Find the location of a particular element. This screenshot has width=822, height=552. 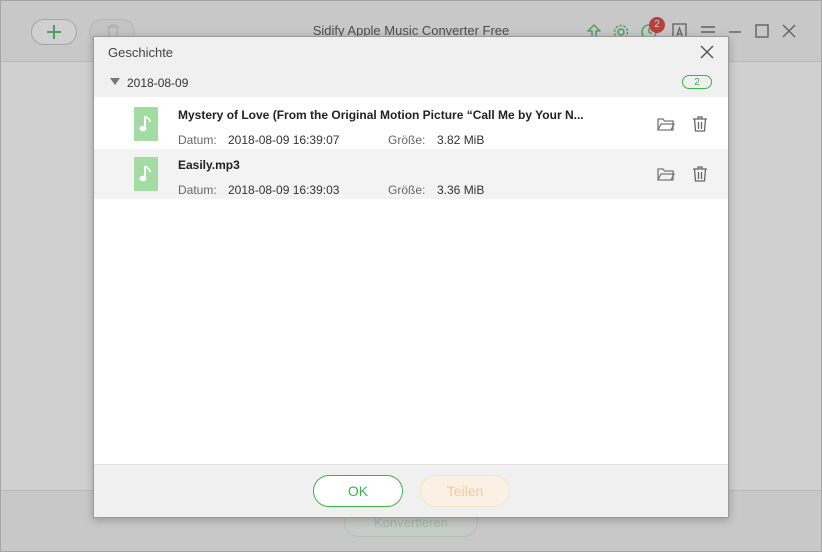

group-count-badge: 2 is located at coordinates (697, 82).